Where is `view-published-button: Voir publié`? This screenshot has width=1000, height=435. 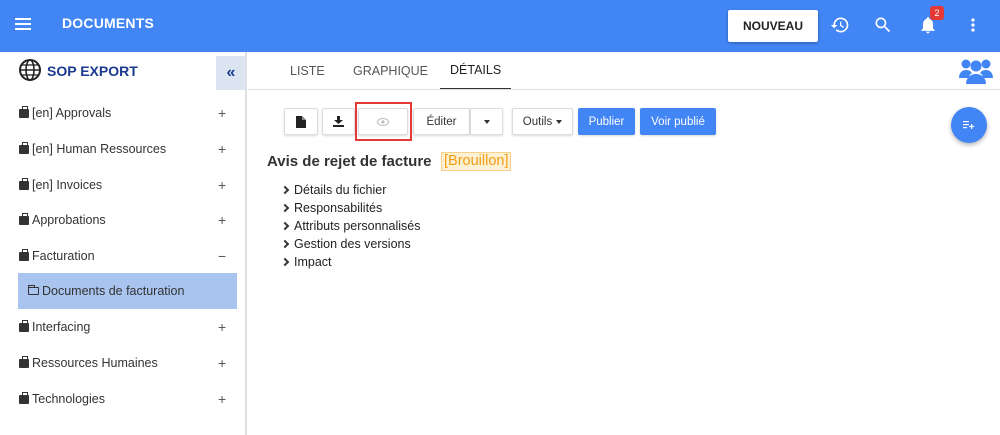 view-published-button: Voir publié is located at coordinates (678, 121).